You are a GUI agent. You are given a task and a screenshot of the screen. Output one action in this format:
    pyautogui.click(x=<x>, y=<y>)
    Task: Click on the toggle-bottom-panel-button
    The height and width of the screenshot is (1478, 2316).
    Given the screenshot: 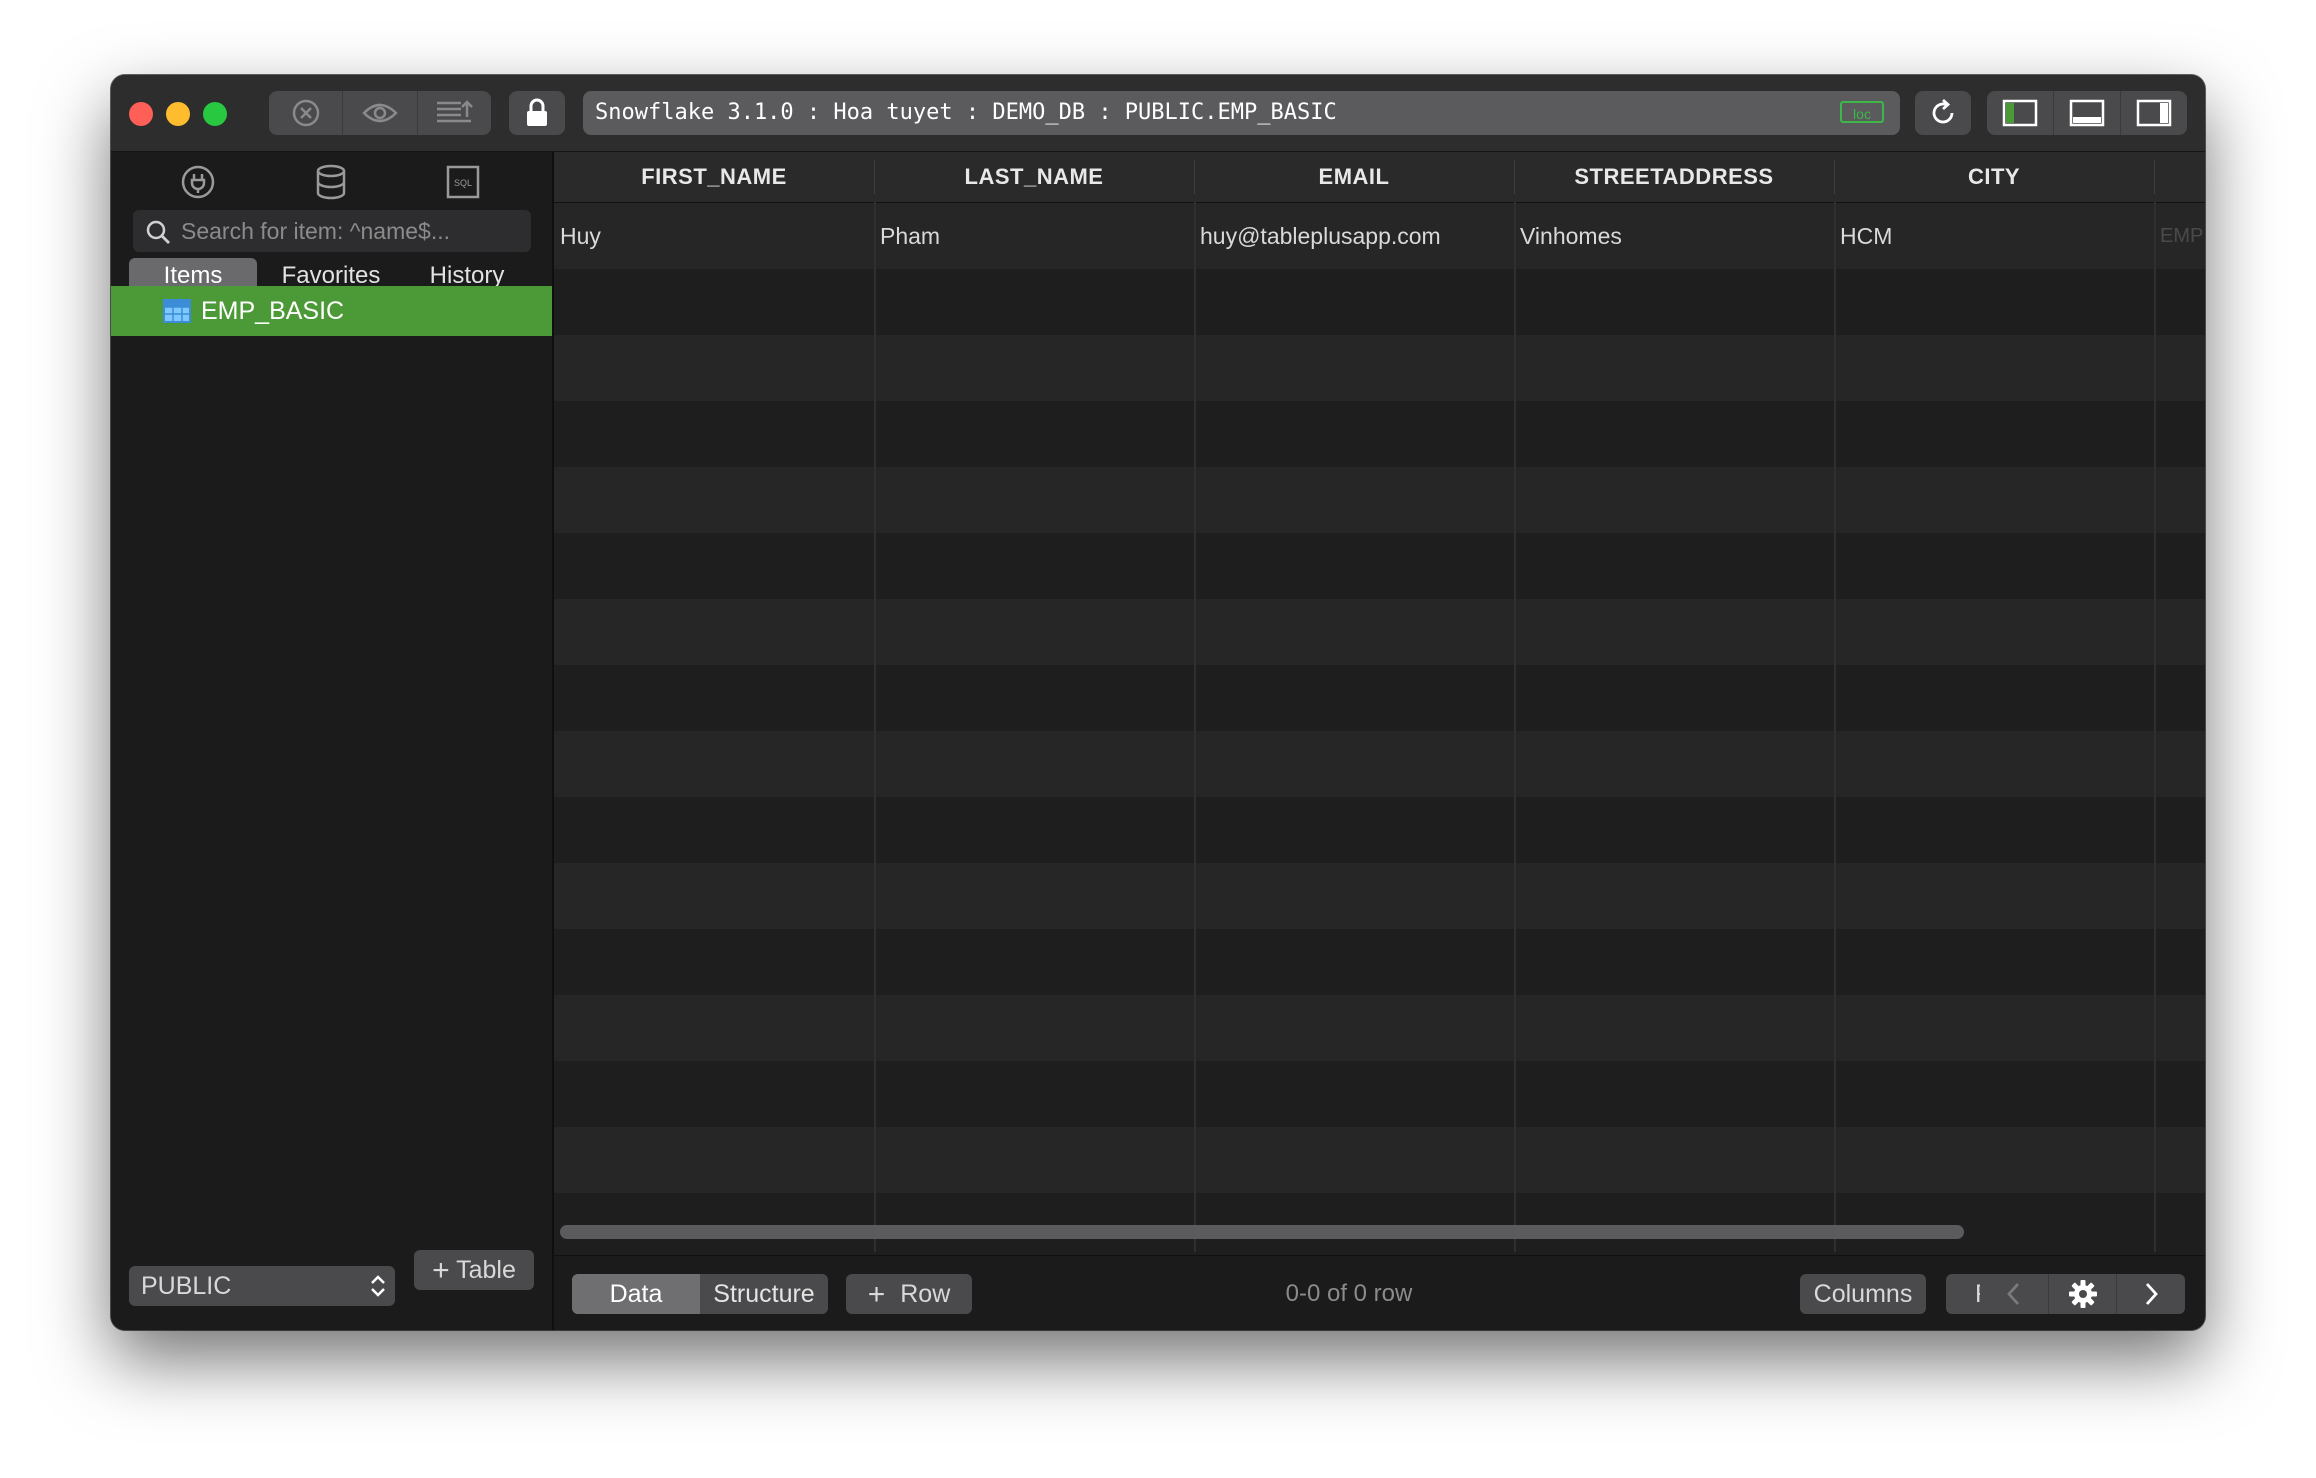 What is the action you would take?
    pyautogui.click(x=2087, y=113)
    